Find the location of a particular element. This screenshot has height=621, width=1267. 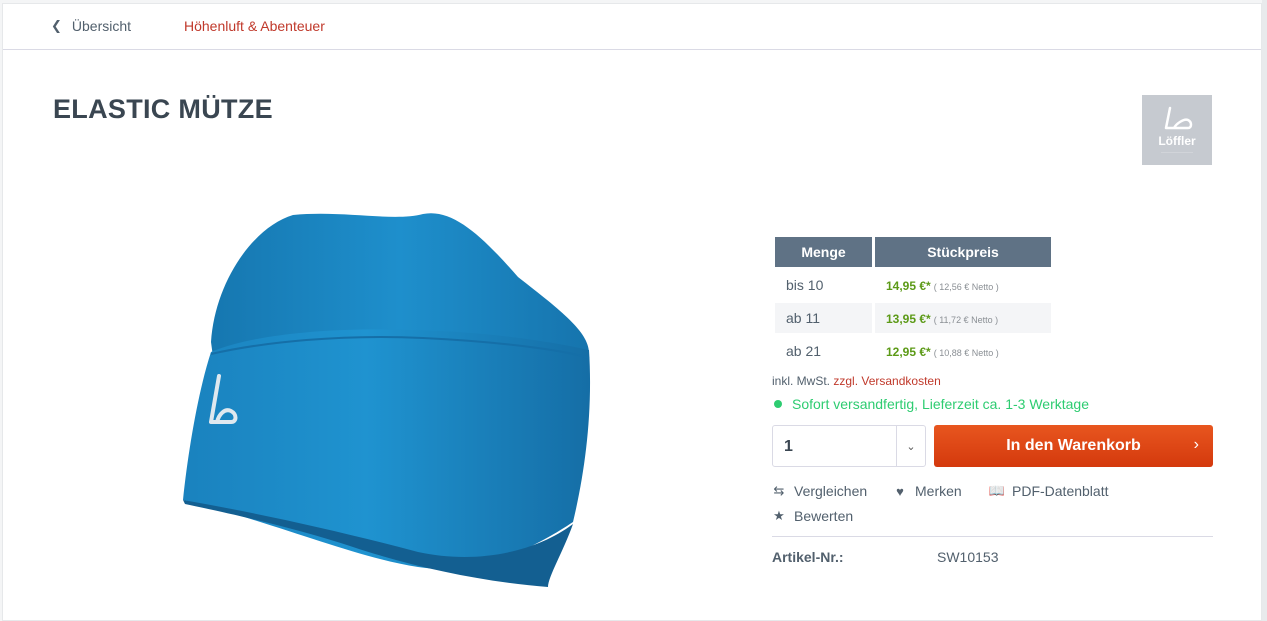

rate-link: ★ Bewerten is located at coordinates (812, 516).